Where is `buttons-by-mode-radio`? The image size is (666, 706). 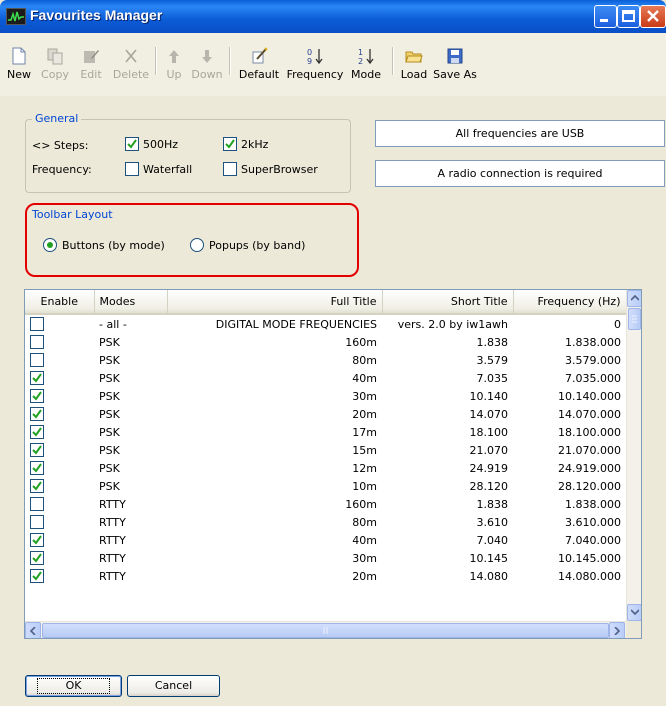
buttons-by-mode-radio is located at coordinates (50, 245).